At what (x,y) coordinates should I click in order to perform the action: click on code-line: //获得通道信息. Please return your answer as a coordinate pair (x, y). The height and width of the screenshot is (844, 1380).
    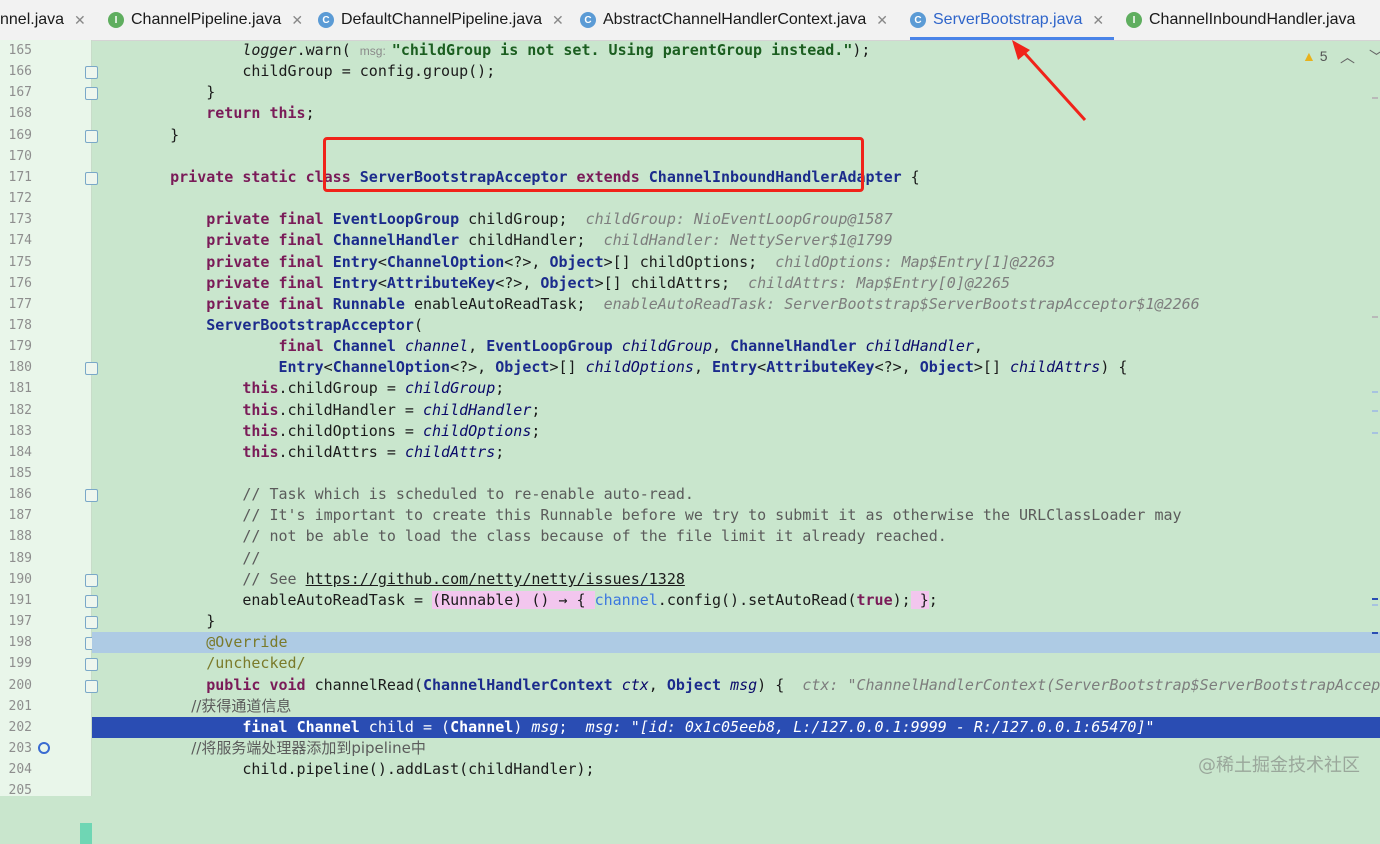
    Looking at the image, I should click on (736, 706).